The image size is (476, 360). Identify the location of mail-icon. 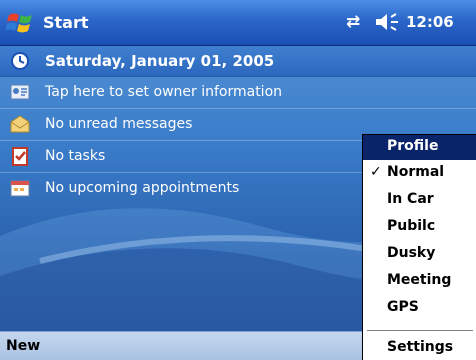
(20, 124).